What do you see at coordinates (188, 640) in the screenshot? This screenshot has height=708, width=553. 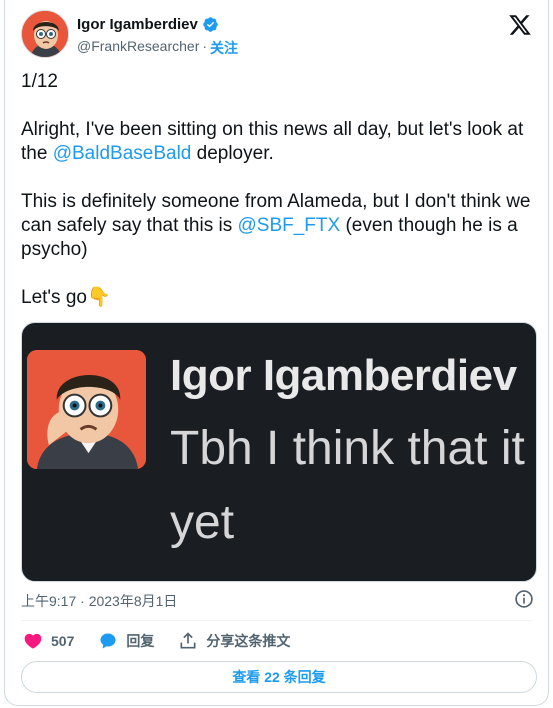 I see `share-upload-icon` at bounding box center [188, 640].